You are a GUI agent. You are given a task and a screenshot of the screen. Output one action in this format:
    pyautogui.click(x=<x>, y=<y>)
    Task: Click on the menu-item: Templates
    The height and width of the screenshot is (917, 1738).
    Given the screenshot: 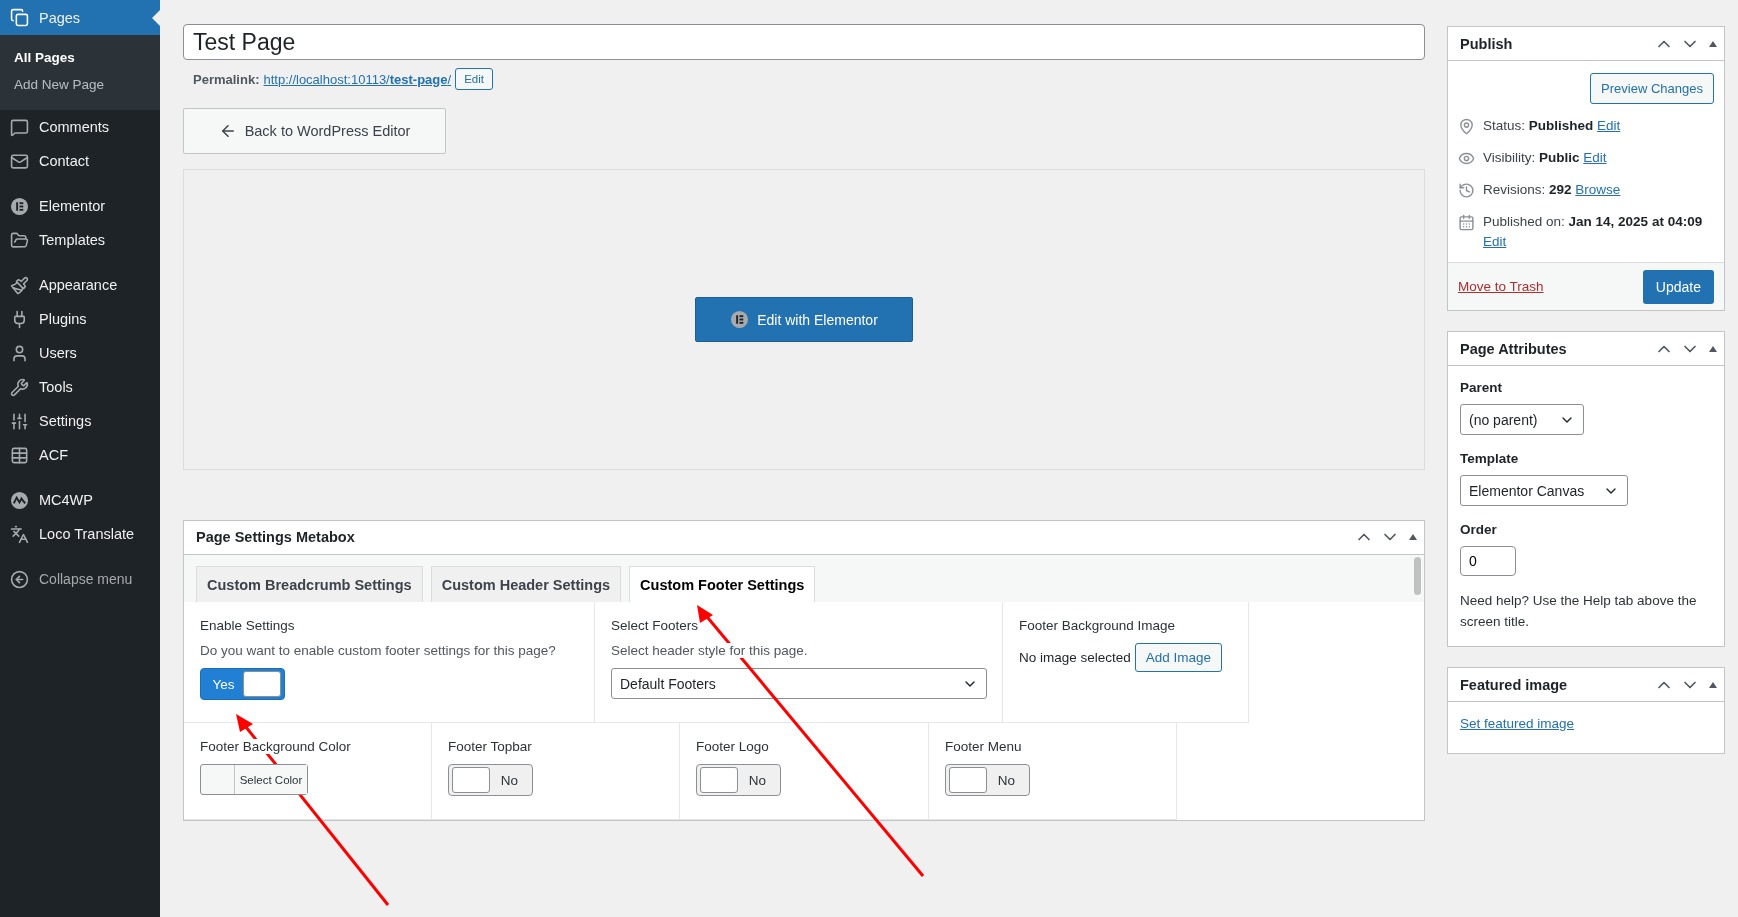 What is the action you would take?
    pyautogui.click(x=80, y=240)
    